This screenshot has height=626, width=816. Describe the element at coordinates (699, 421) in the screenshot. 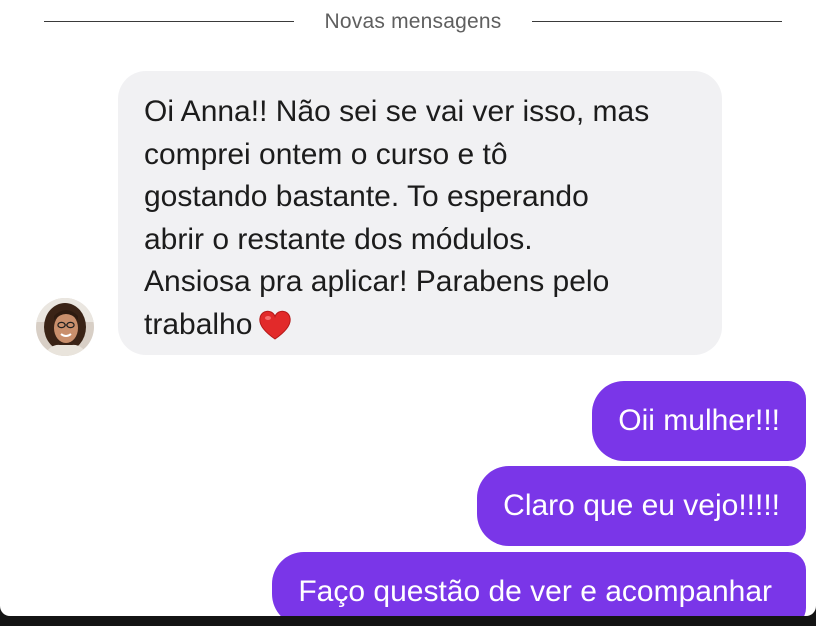

I see `outgoing-message-bubble: Oii mulher!!!` at that location.